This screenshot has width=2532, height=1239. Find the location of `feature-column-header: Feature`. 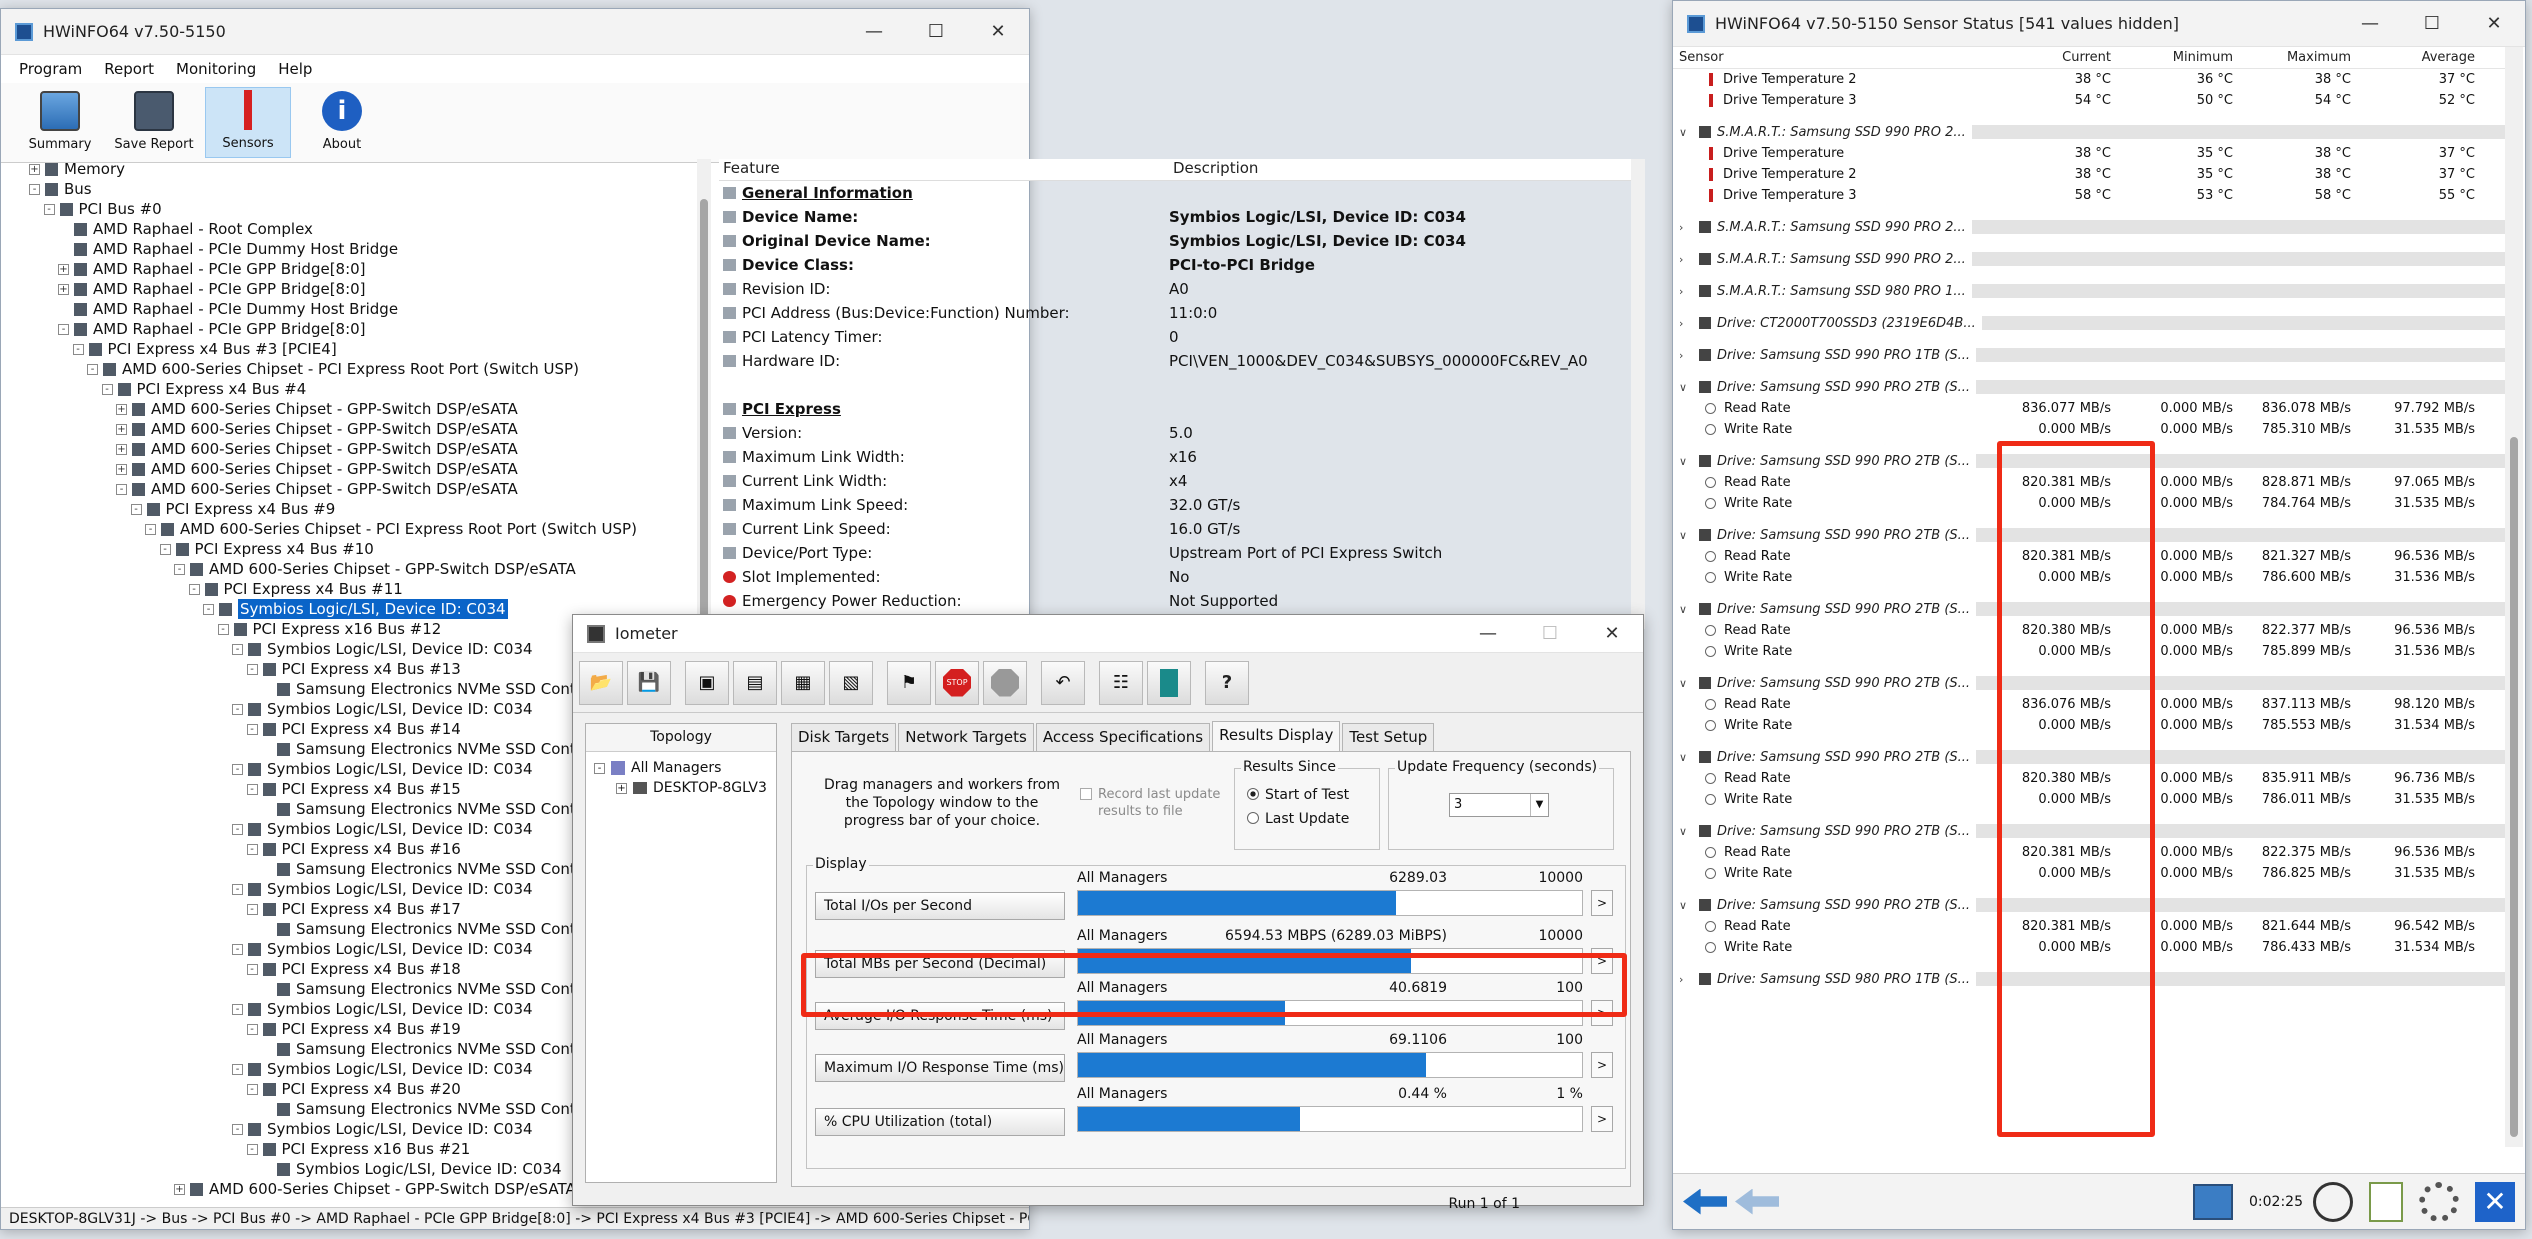

feature-column-header: Feature is located at coordinates (944, 169).